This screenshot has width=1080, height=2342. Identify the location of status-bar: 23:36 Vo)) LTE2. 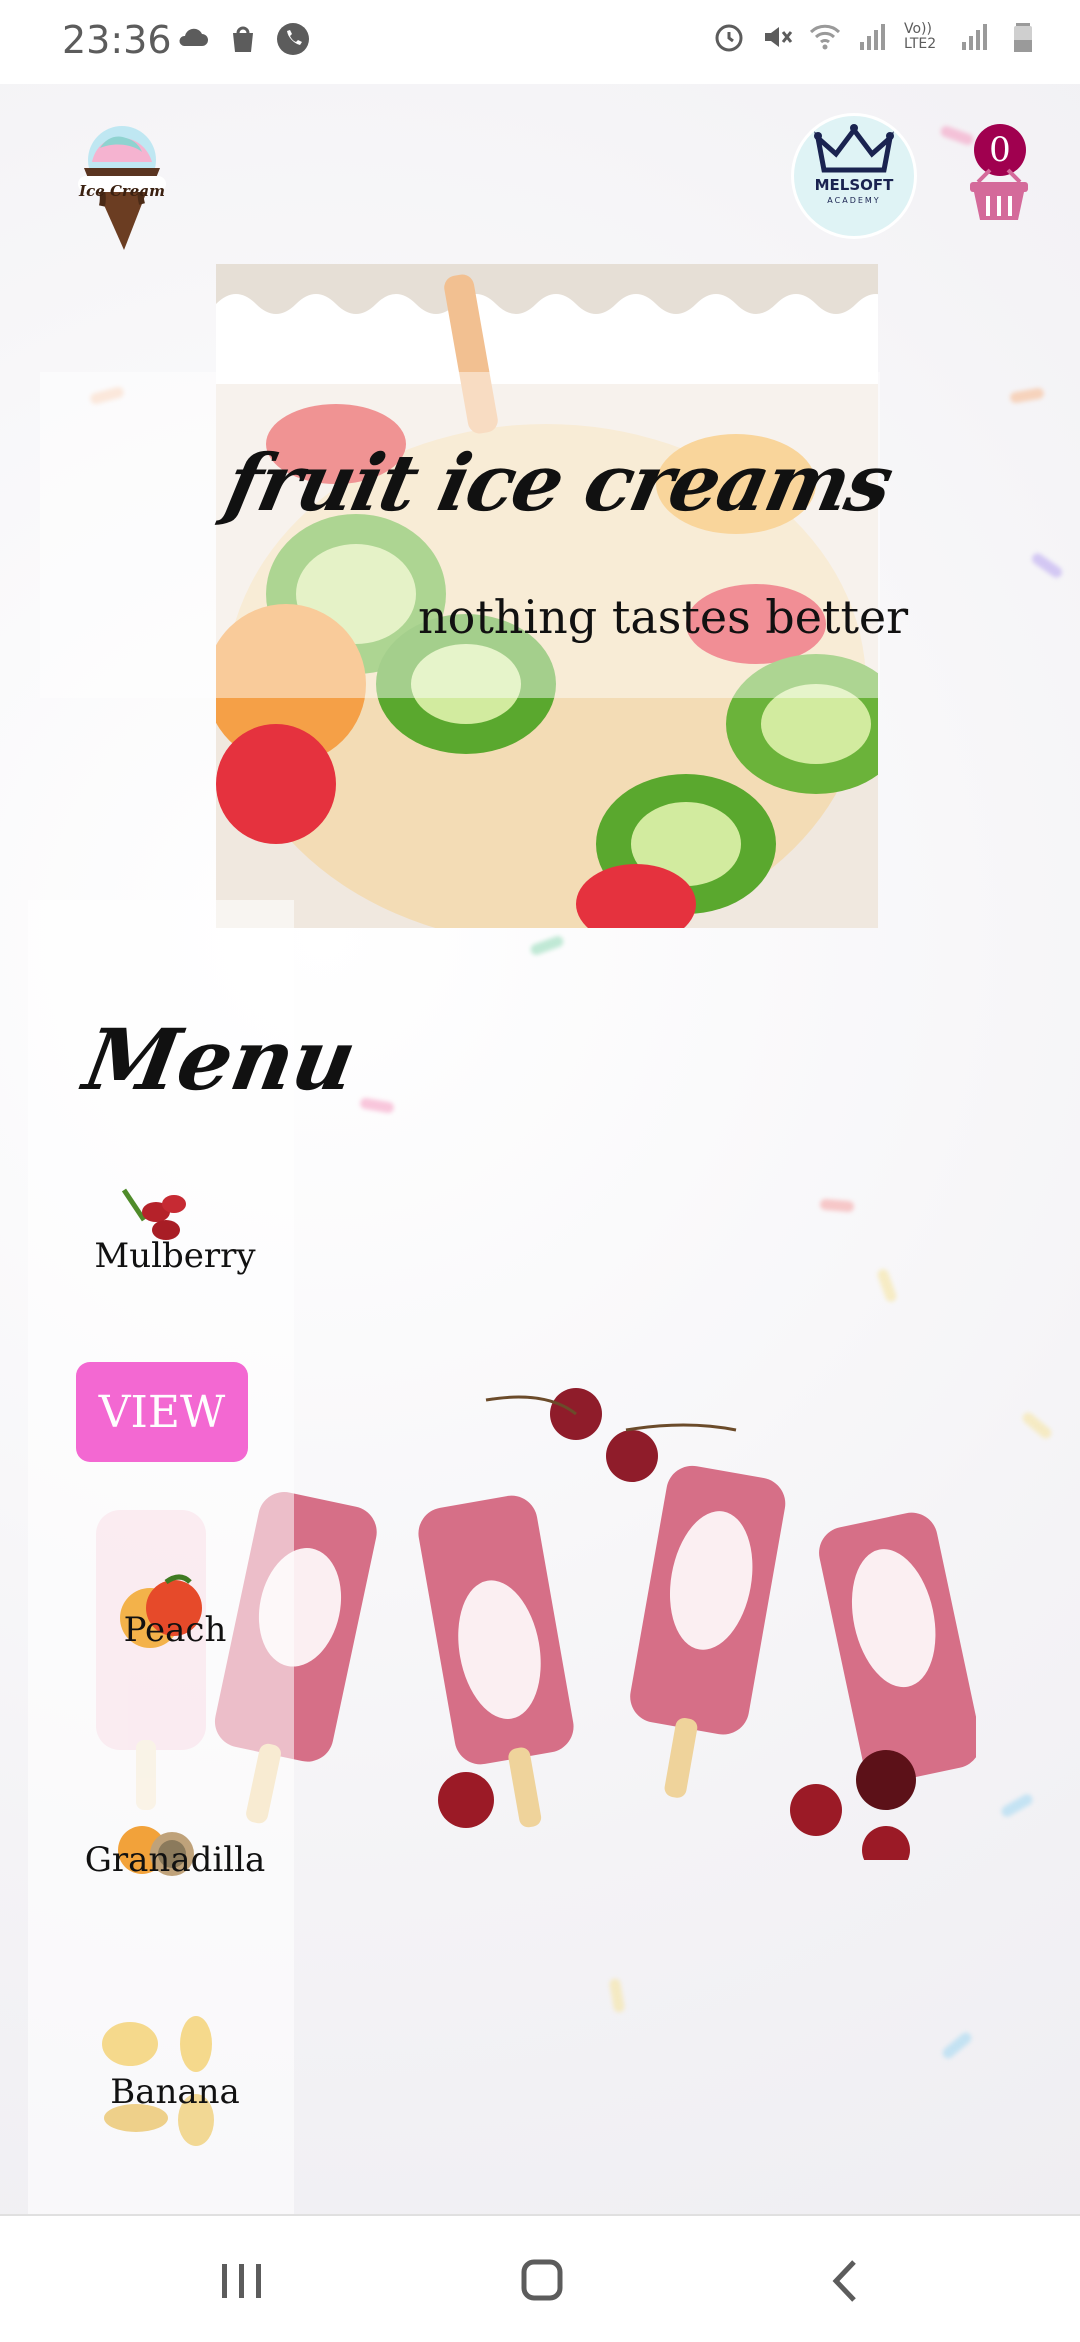
(540, 42).